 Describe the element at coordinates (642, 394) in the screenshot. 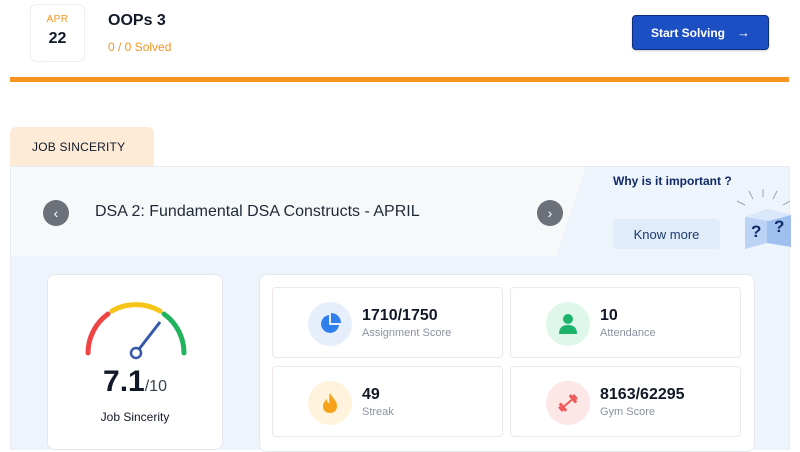

I see `stat-value: 8163/62295` at that location.